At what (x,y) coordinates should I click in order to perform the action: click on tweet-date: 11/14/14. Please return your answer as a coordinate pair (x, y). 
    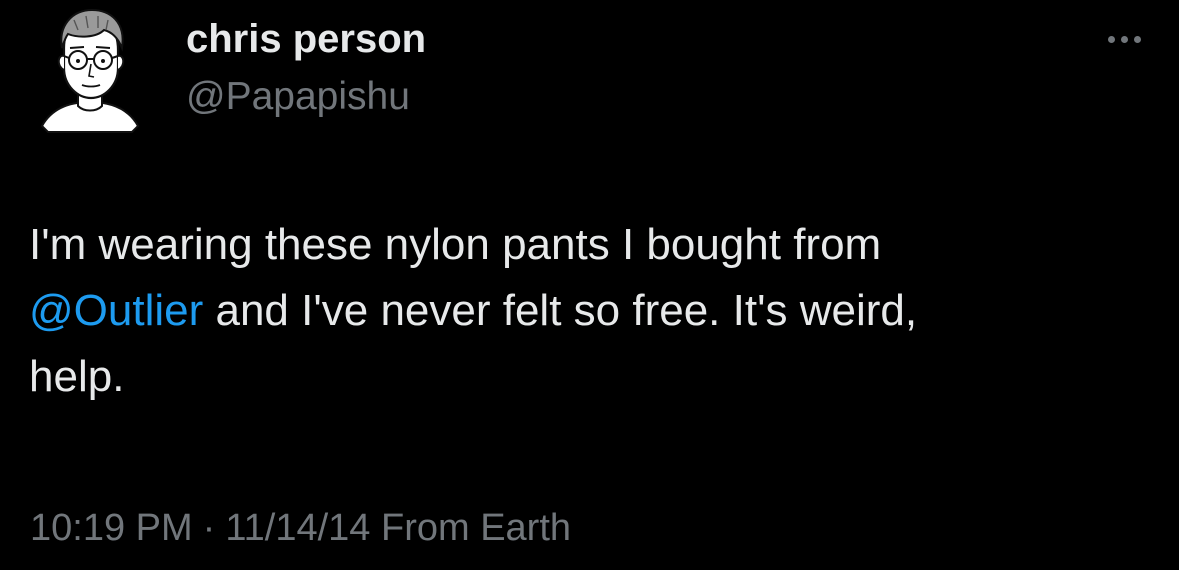
    Looking at the image, I should click on (297, 528).